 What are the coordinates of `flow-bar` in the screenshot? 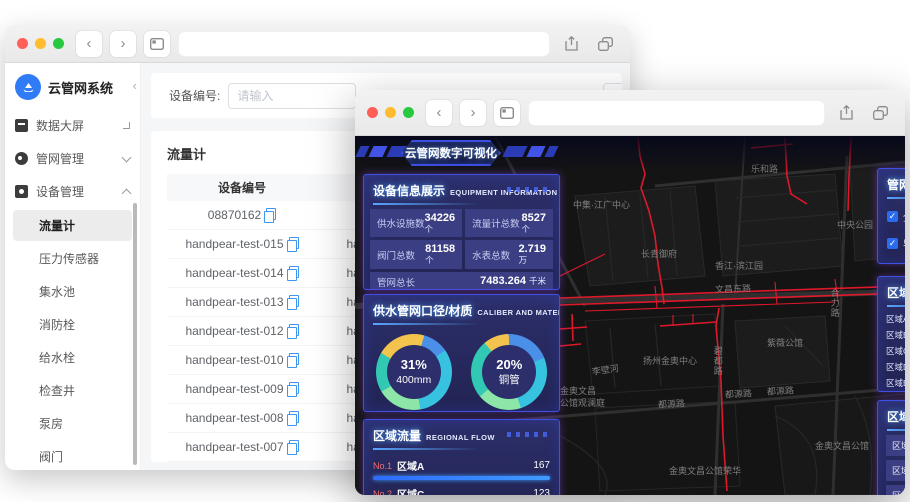 It's located at (461, 478).